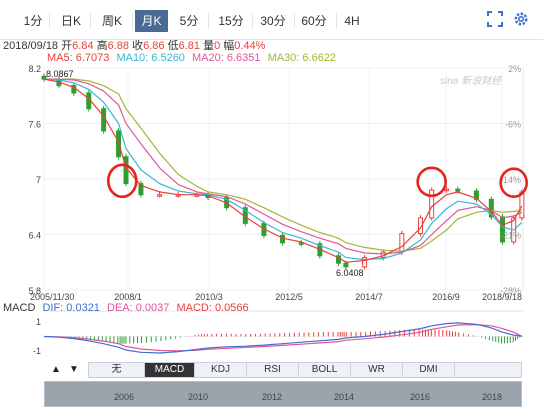  What do you see at coordinates (52, 297) in the screenshot?
I see `x-tick-label: 2005/11/30` at bounding box center [52, 297].